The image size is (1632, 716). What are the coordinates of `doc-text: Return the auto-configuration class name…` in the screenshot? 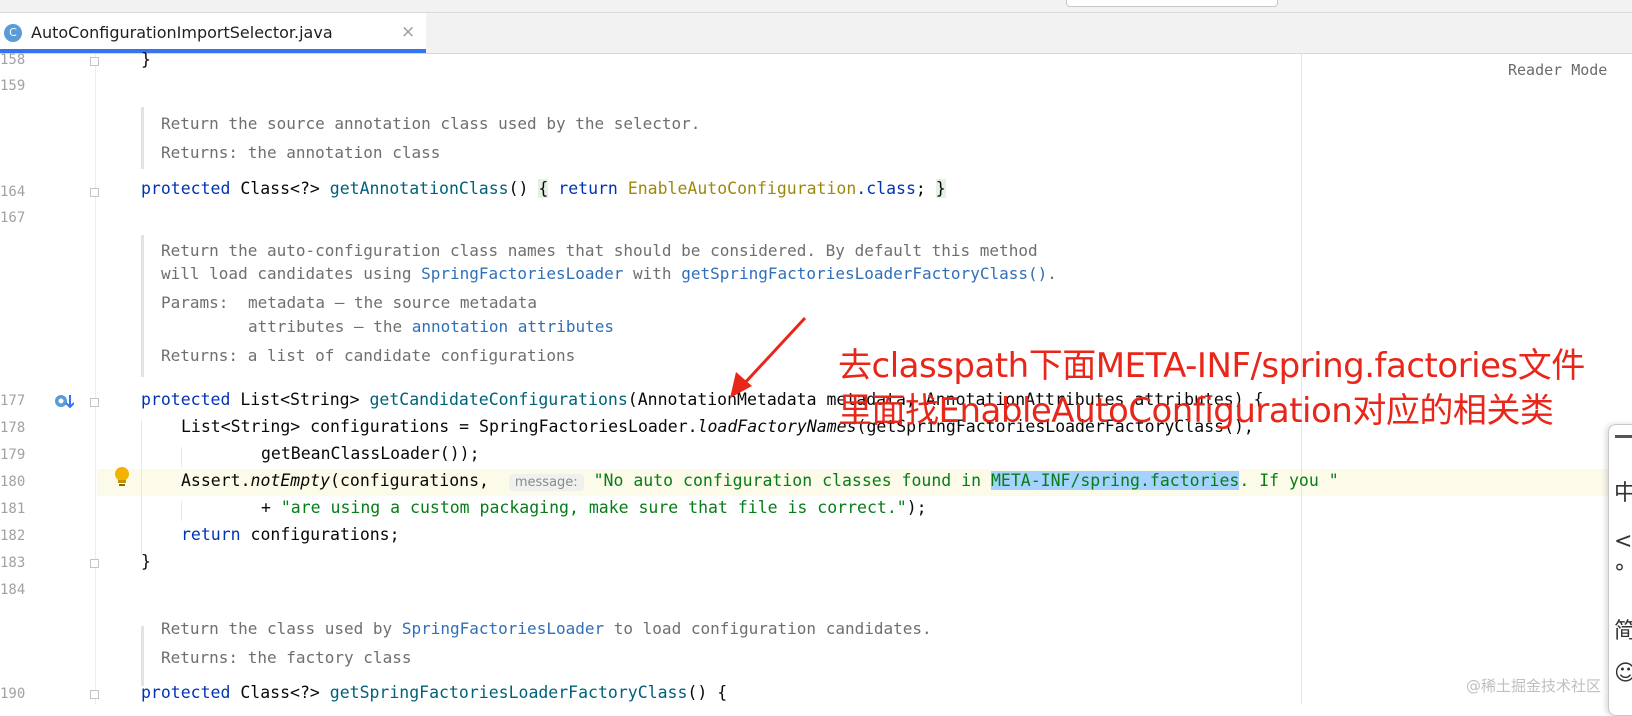 It's located at (599, 250).